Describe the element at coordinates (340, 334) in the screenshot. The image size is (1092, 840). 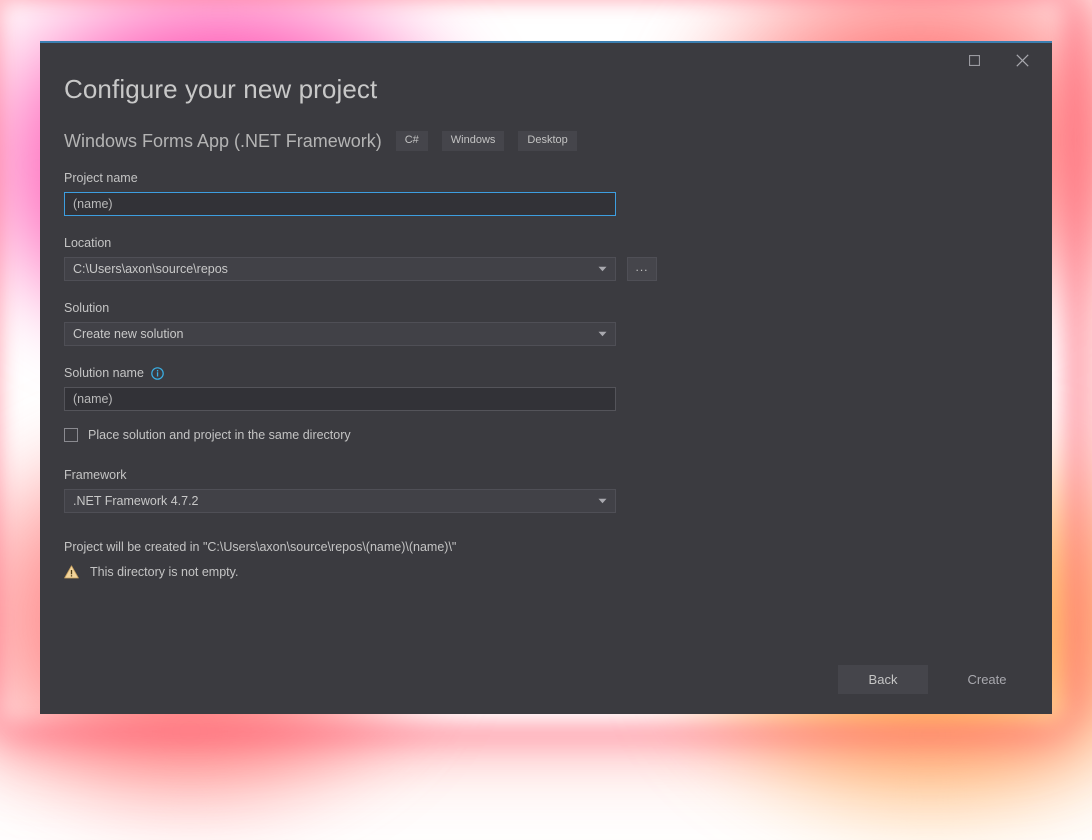
I see `solution-combobox: Create new solution` at that location.